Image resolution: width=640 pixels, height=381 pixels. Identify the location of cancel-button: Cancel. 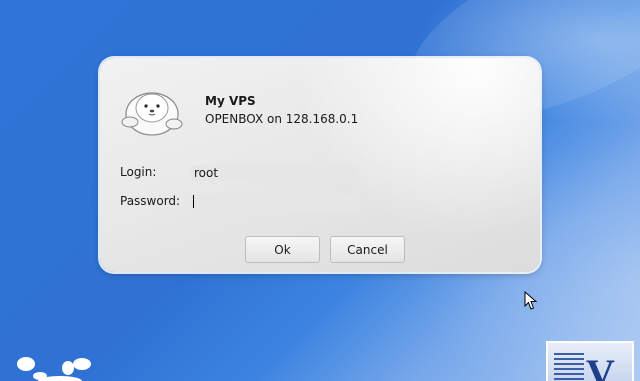
(367, 249).